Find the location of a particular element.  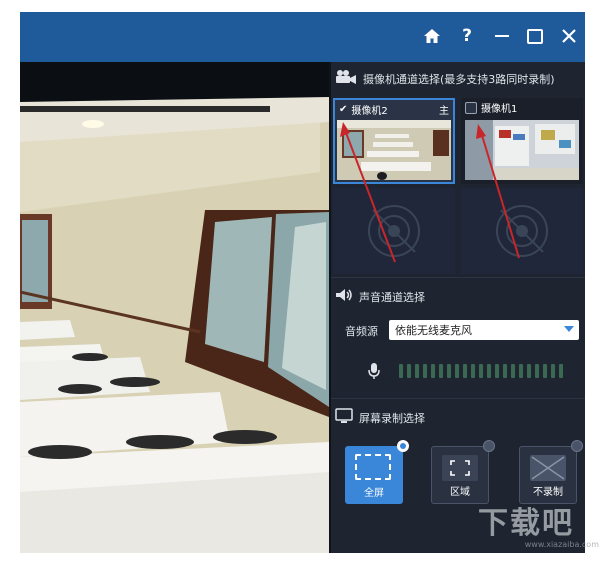

fullscreen-label: 全屏 is located at coordinates (374, 493).